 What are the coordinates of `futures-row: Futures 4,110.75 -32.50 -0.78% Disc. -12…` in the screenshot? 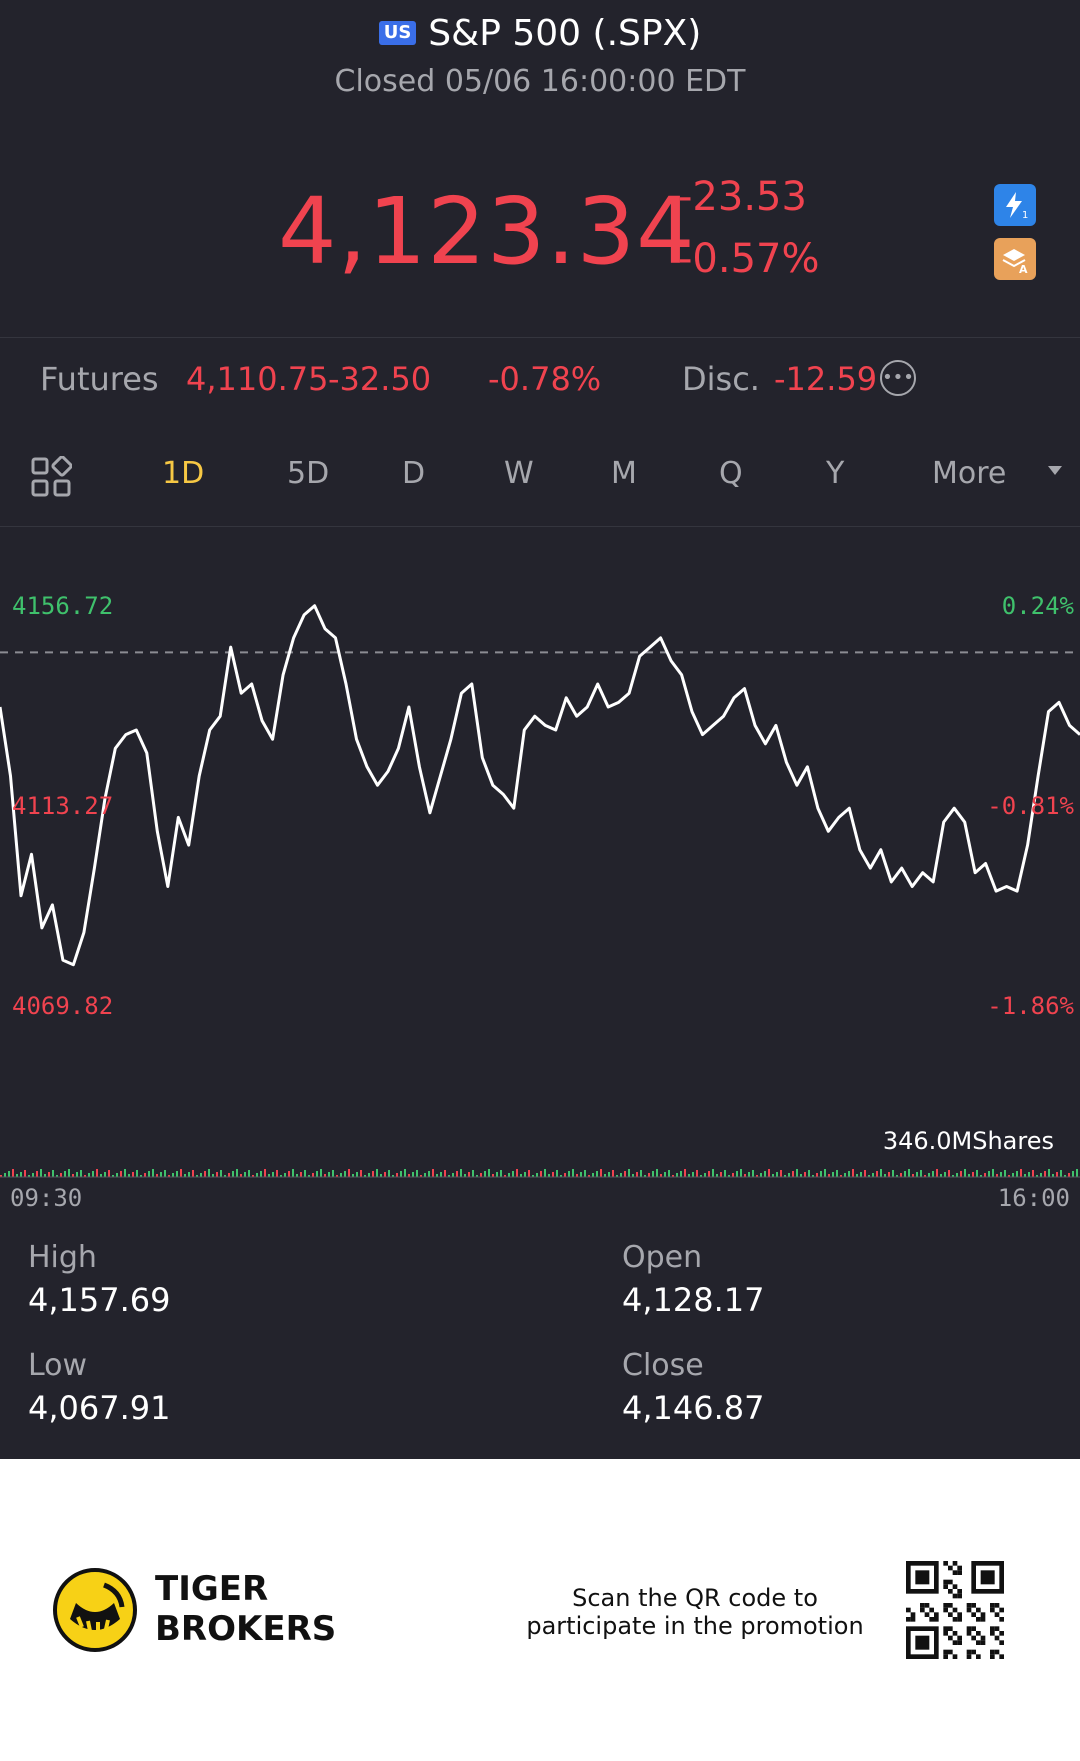 It's located at (545, 382).